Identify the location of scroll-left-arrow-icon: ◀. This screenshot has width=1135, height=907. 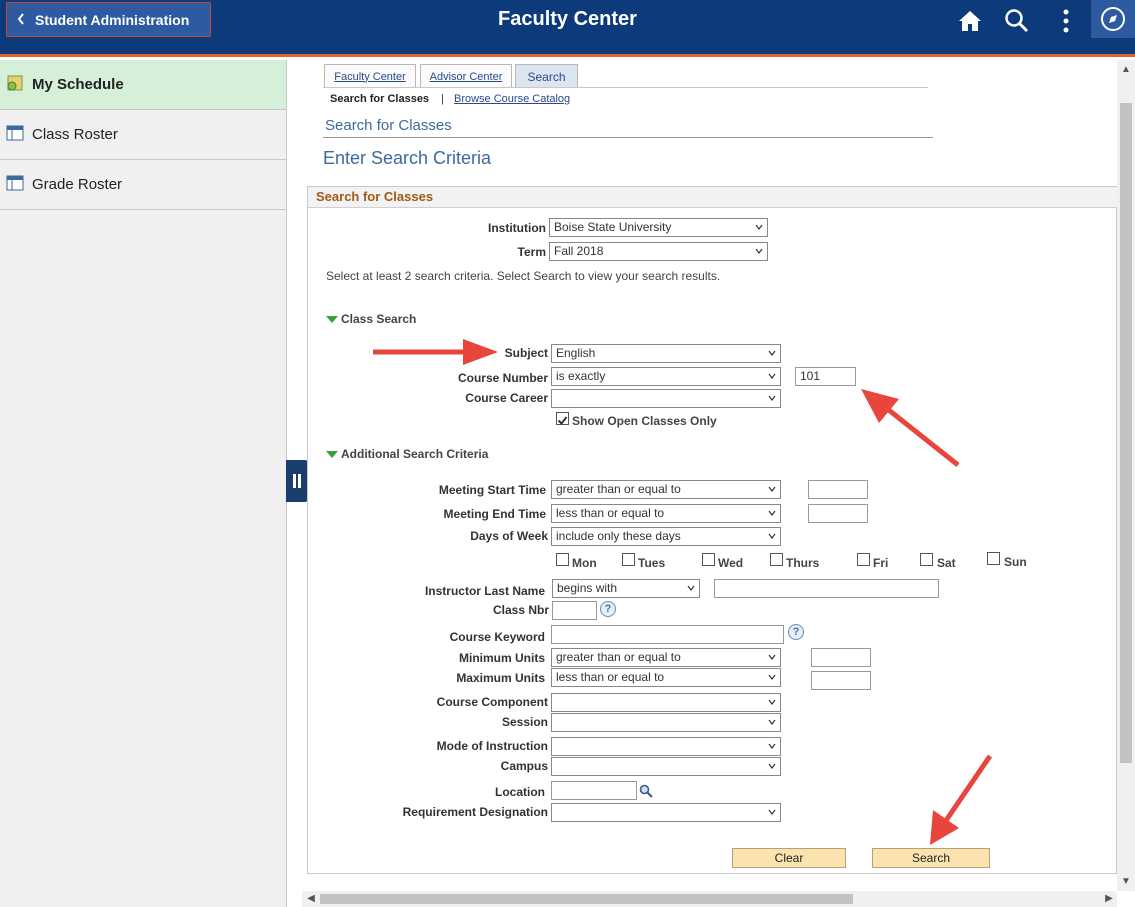
(311, 898).